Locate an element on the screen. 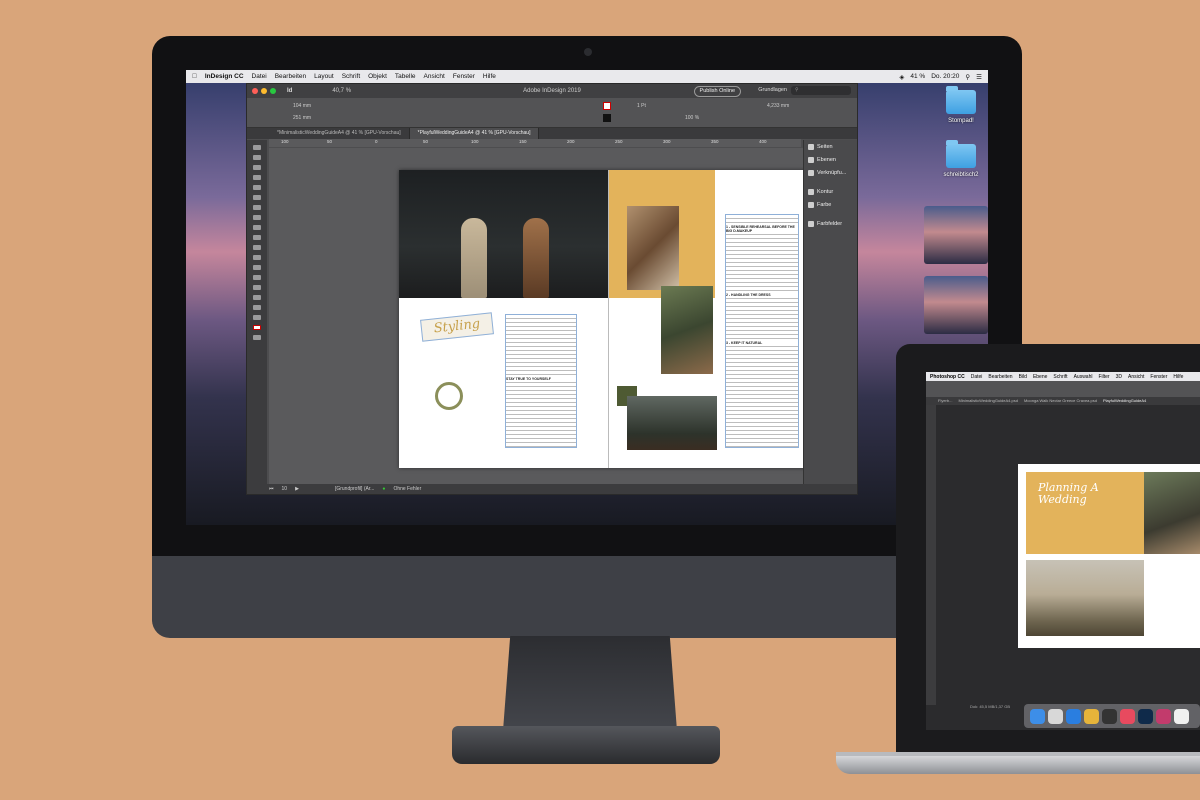  desktop-folder-2: schreibtisch2 is located at coordinates (961, 159).